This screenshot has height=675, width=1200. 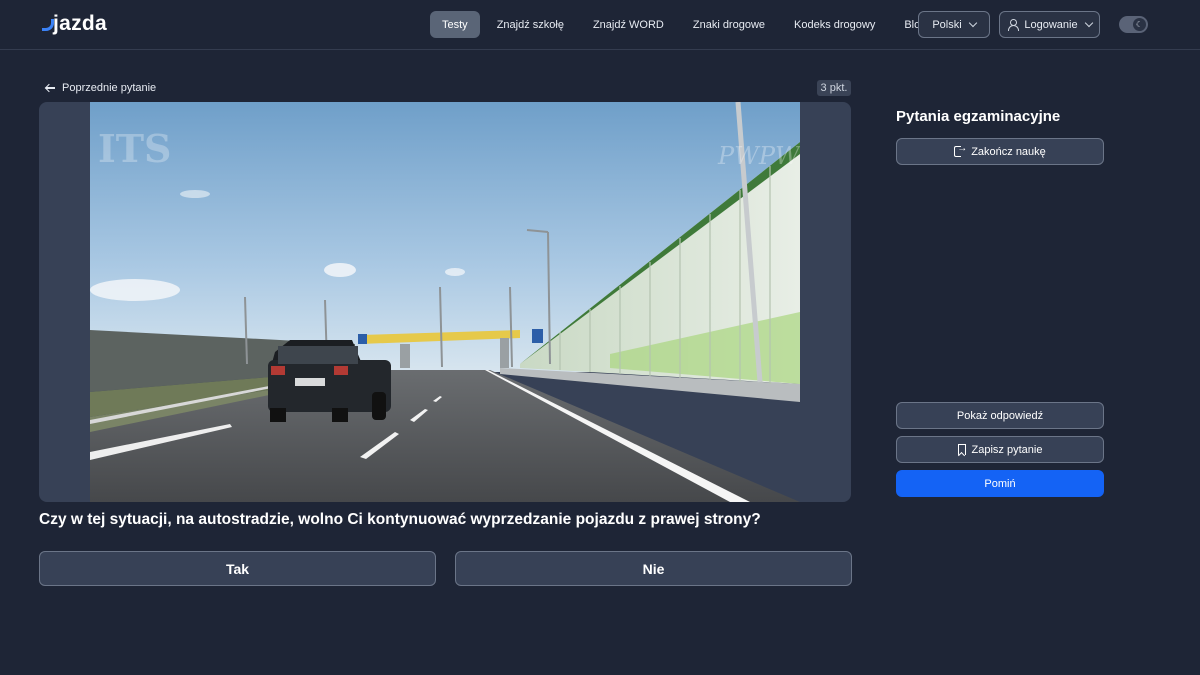 What do you see at coordinates (80, 23) in the screenshot?
I see `logo-text: jazda` at bounding box center [80, 23].